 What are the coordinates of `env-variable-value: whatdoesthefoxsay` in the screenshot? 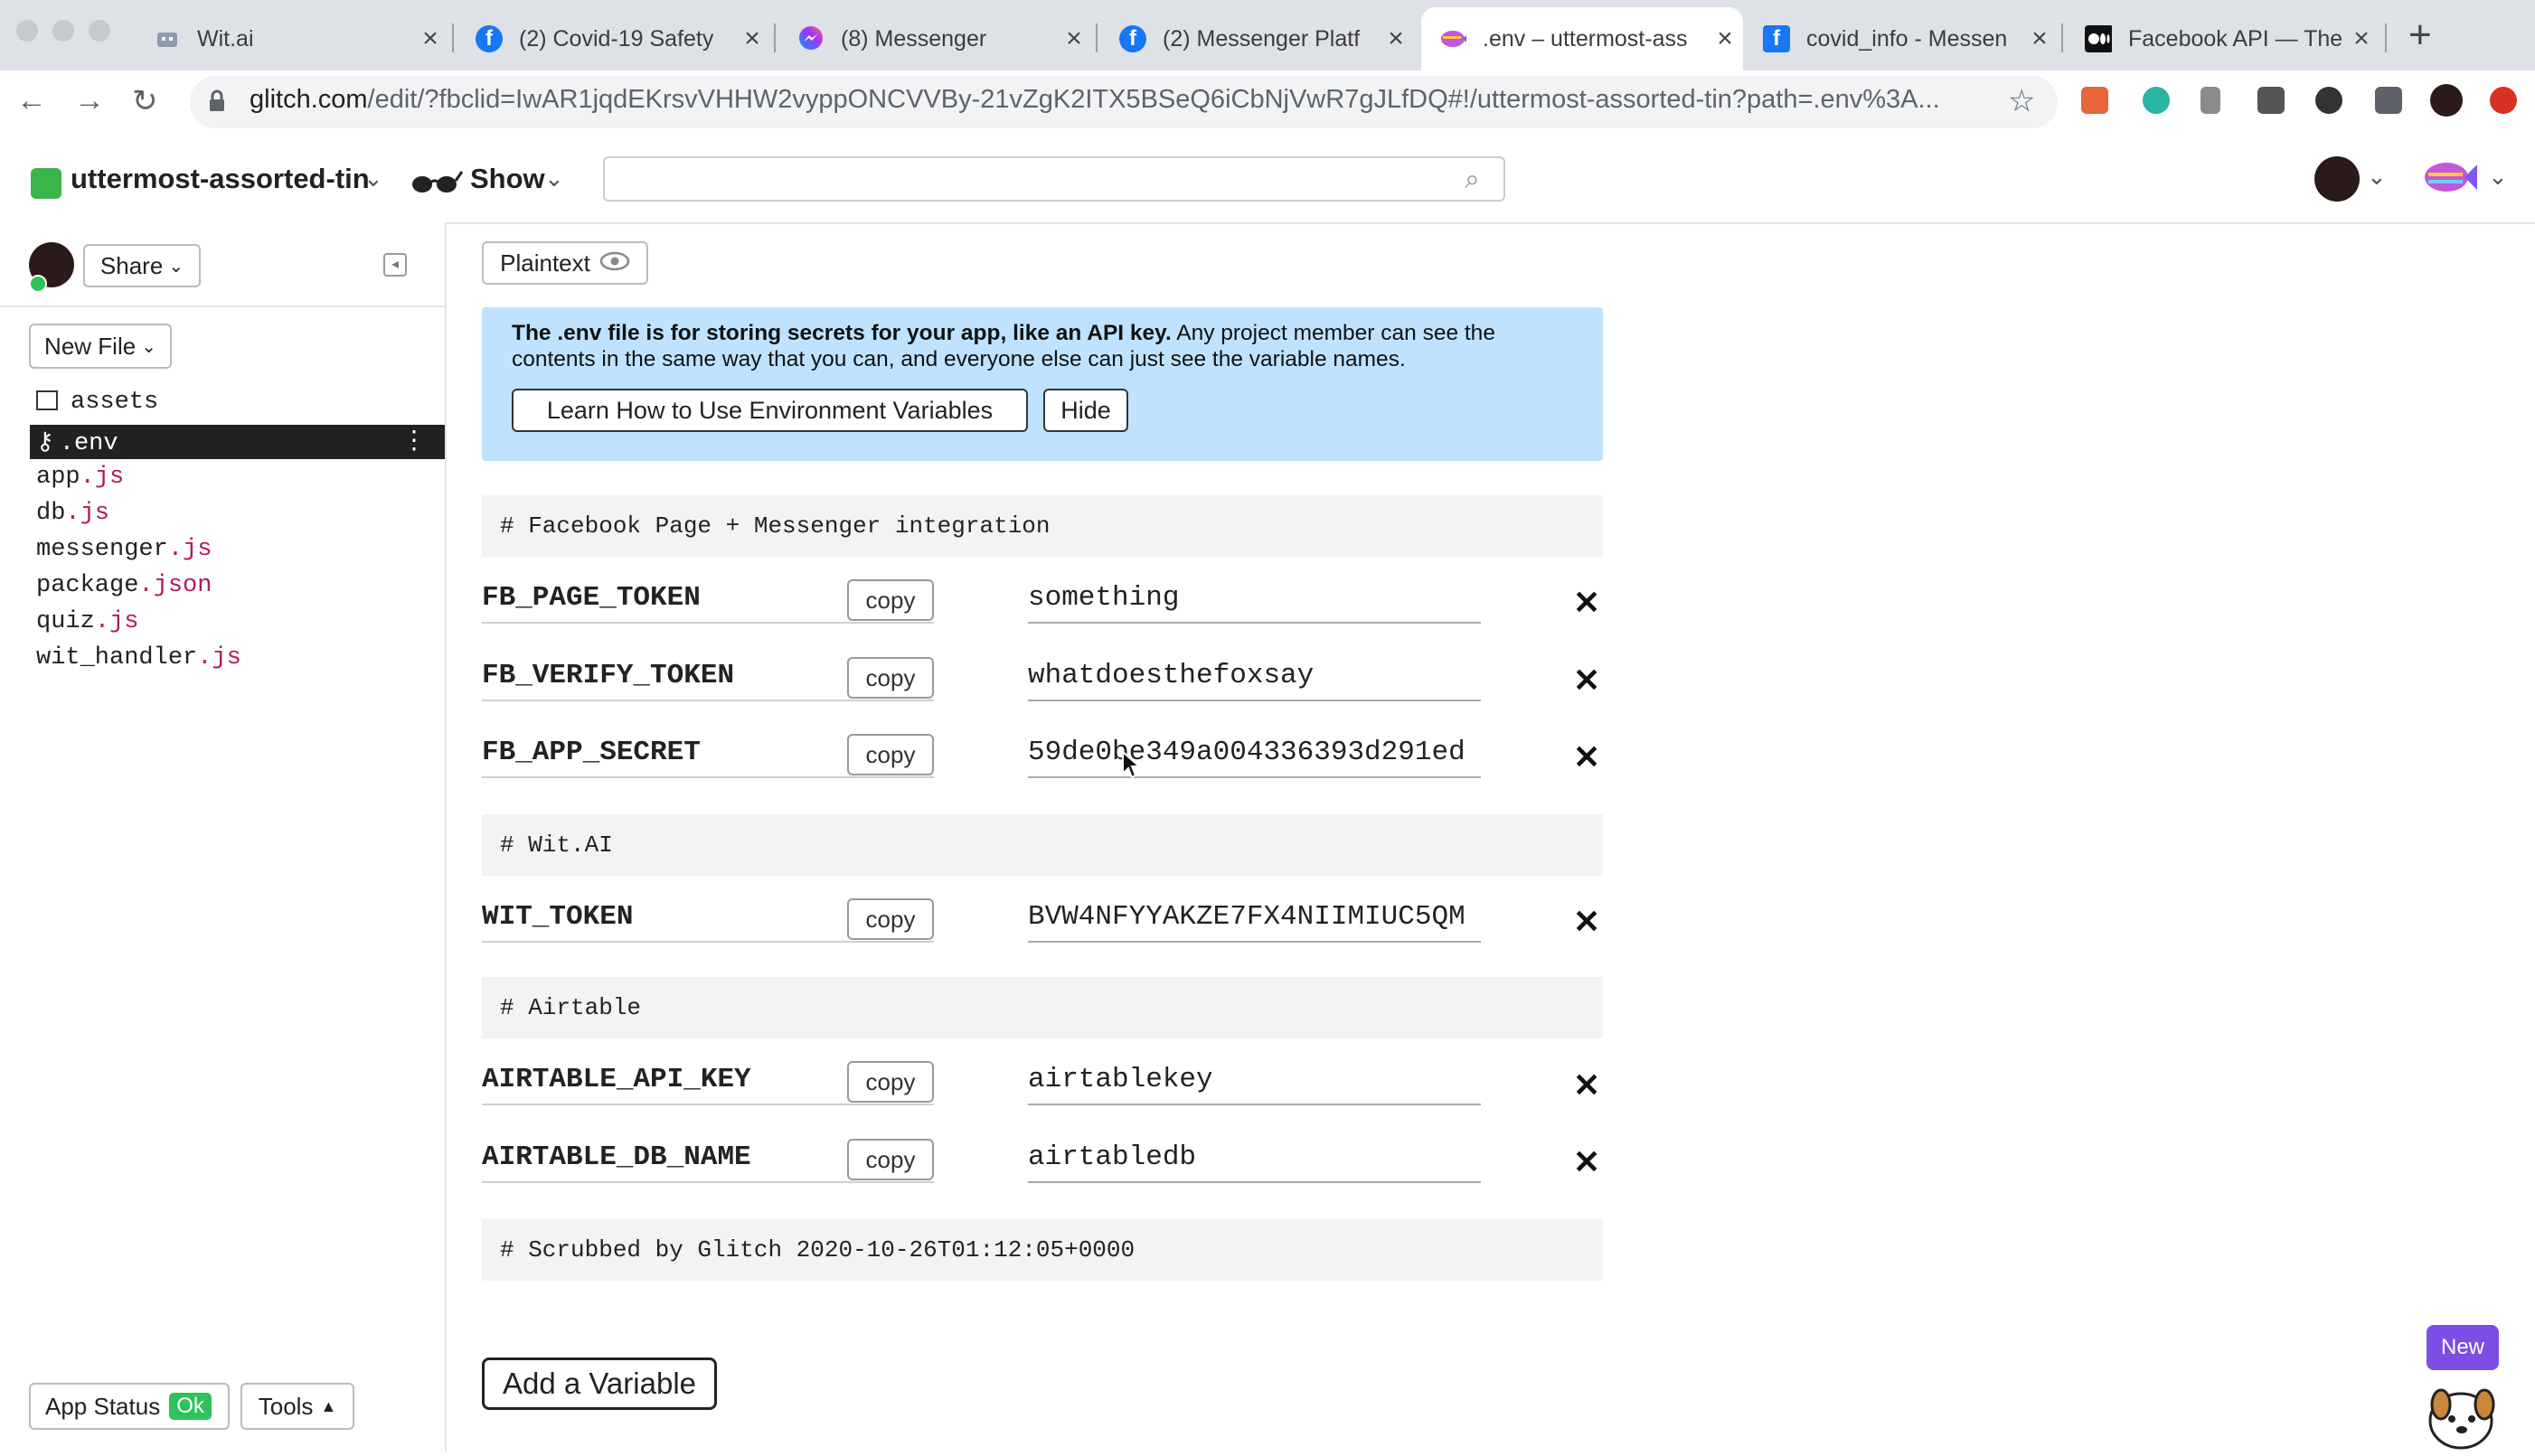 It's located at (1254, 679).